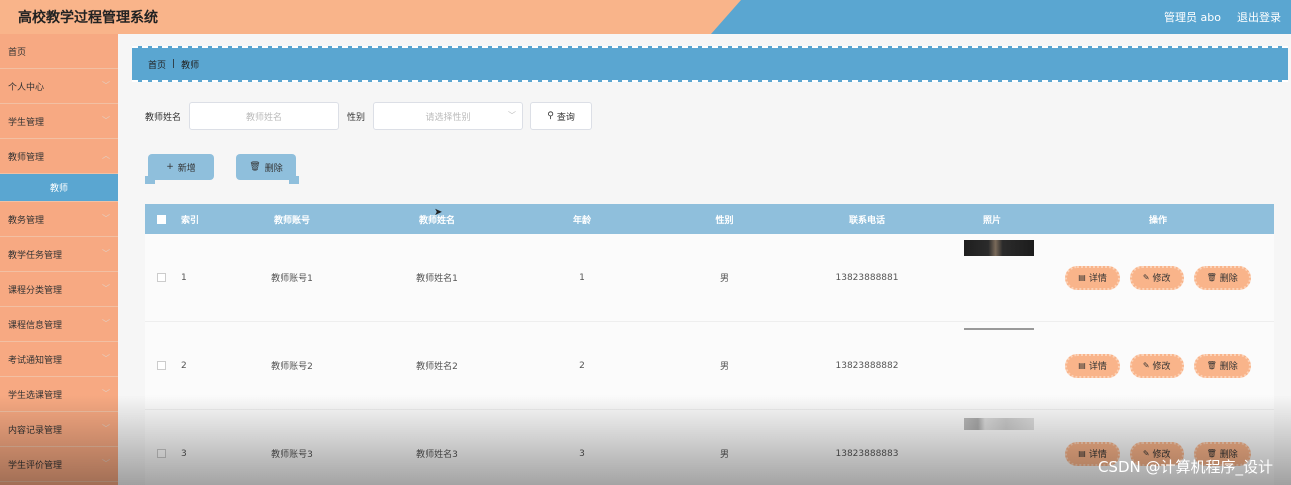  I want to click on cell-account: 教师账号2, so click(292, 367).